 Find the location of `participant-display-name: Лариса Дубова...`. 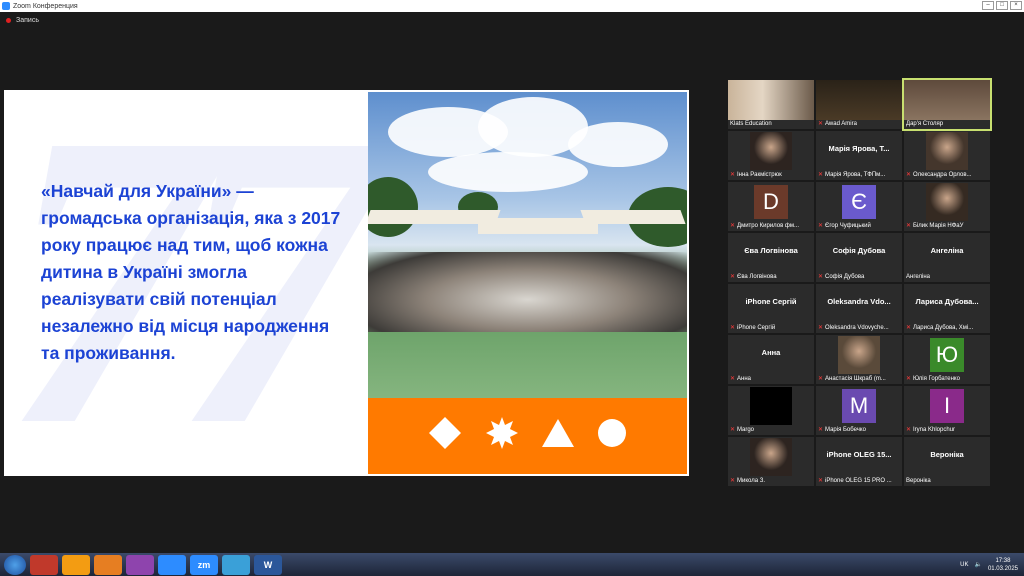

participant-display-name: Лариса Дубова... is located at coordinates (947, 301).